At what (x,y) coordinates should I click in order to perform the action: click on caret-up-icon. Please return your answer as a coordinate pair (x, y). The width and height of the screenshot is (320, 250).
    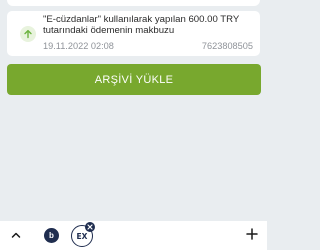
    Looking at the image, I should click on (16, 235).